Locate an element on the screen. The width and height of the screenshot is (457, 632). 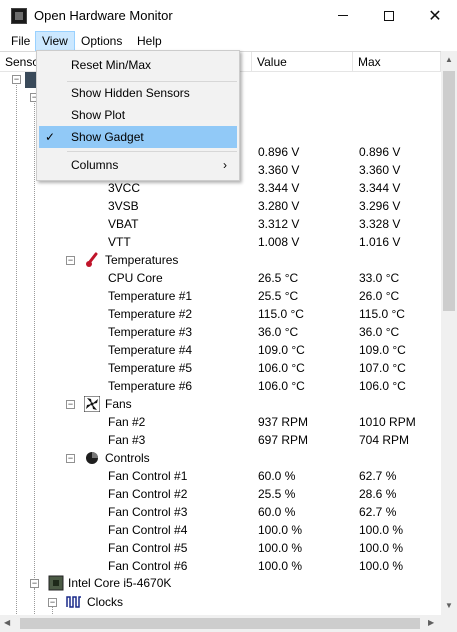
table-row: Fan Control #4 100.0 % 100.0 % is located at coordinates (220, 530).